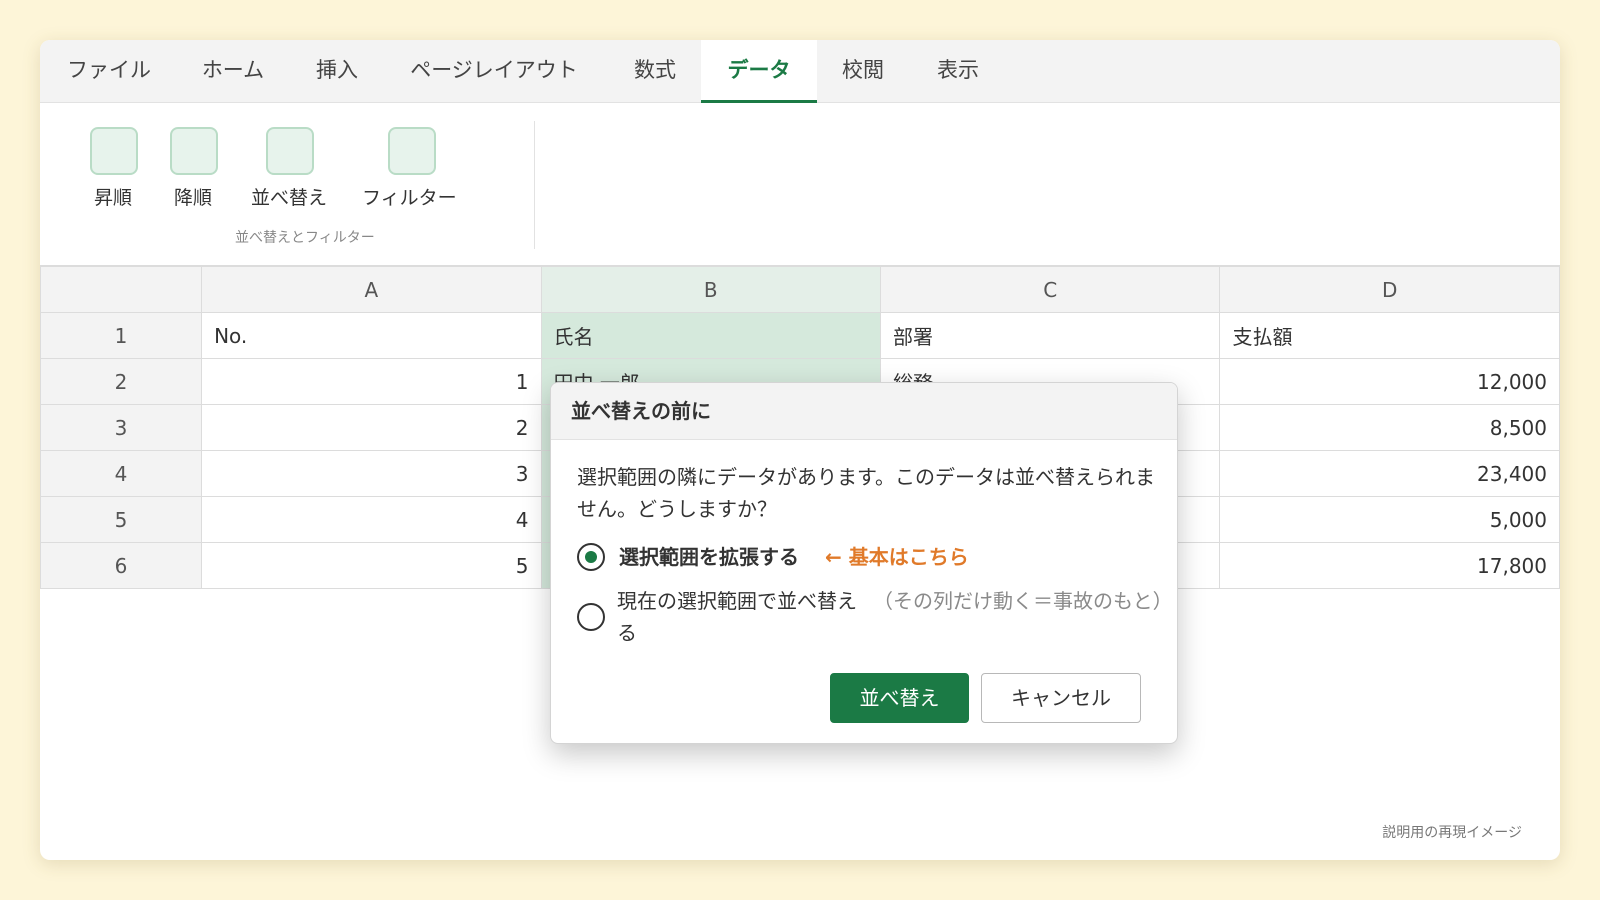 The image size is (1600, 900). Describe the element at coordinates (409, 198) in the screenshot. I see `filter-label: フィルター` at that location.